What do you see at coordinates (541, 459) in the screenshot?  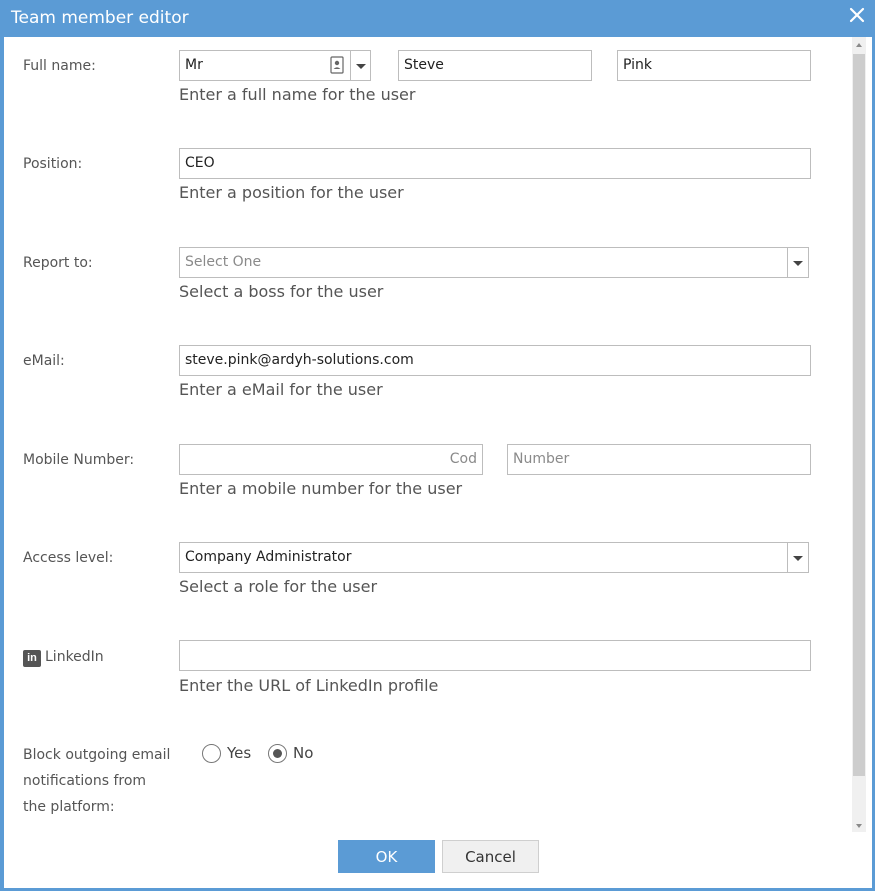 I see `mobile-number-placeholder: Number` at bounding box center [541, 459].